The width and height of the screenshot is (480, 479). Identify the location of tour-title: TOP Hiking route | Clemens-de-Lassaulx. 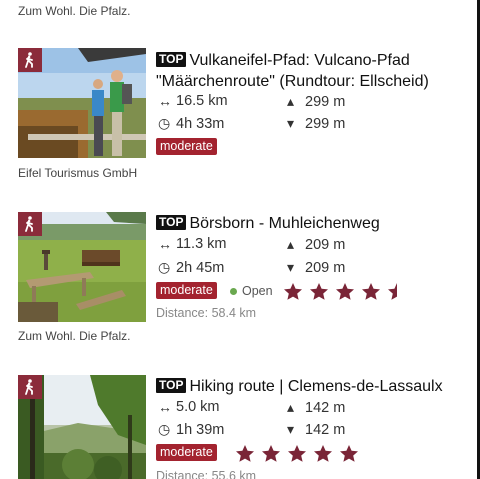
(313, 386).